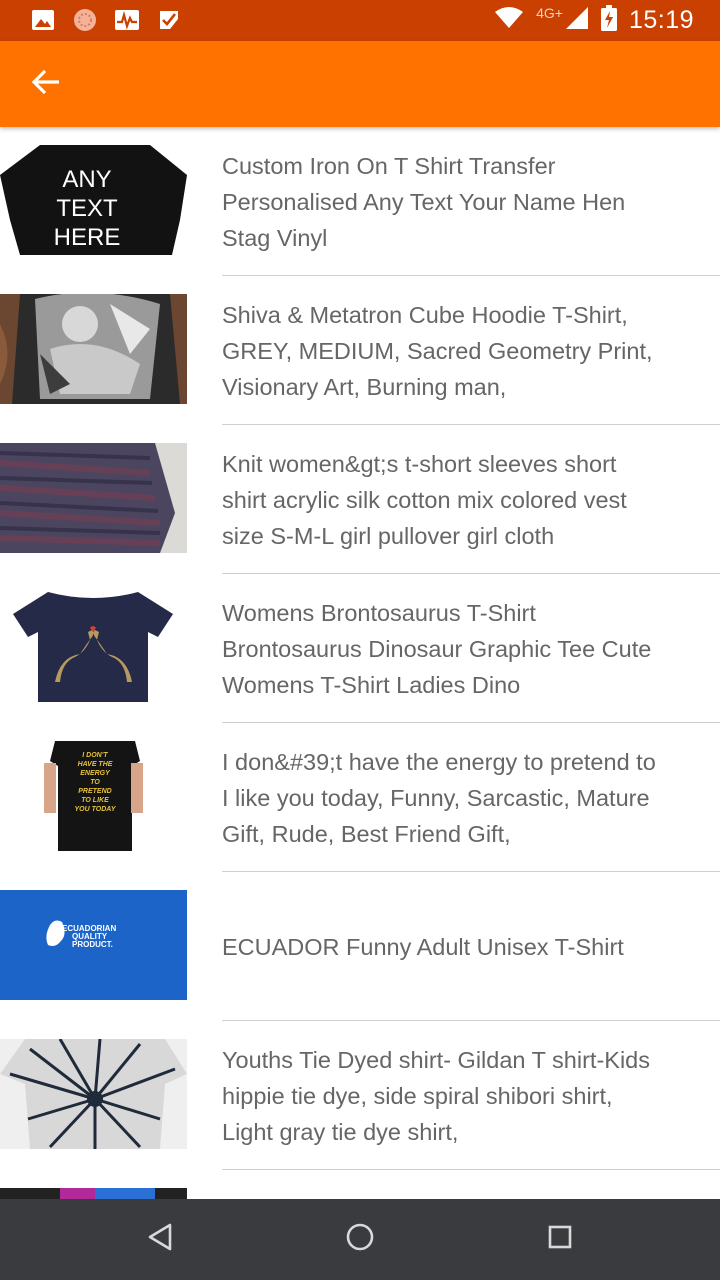  Describe the element at coordinates (360, 1184) in the screenshot. I see `product-item` at that location.